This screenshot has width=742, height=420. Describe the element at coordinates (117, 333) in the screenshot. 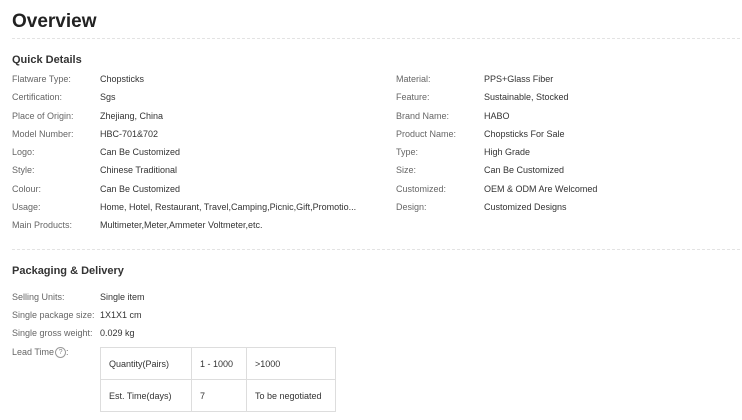

I see `gross-weight-value: 0.029 kg` at that location.